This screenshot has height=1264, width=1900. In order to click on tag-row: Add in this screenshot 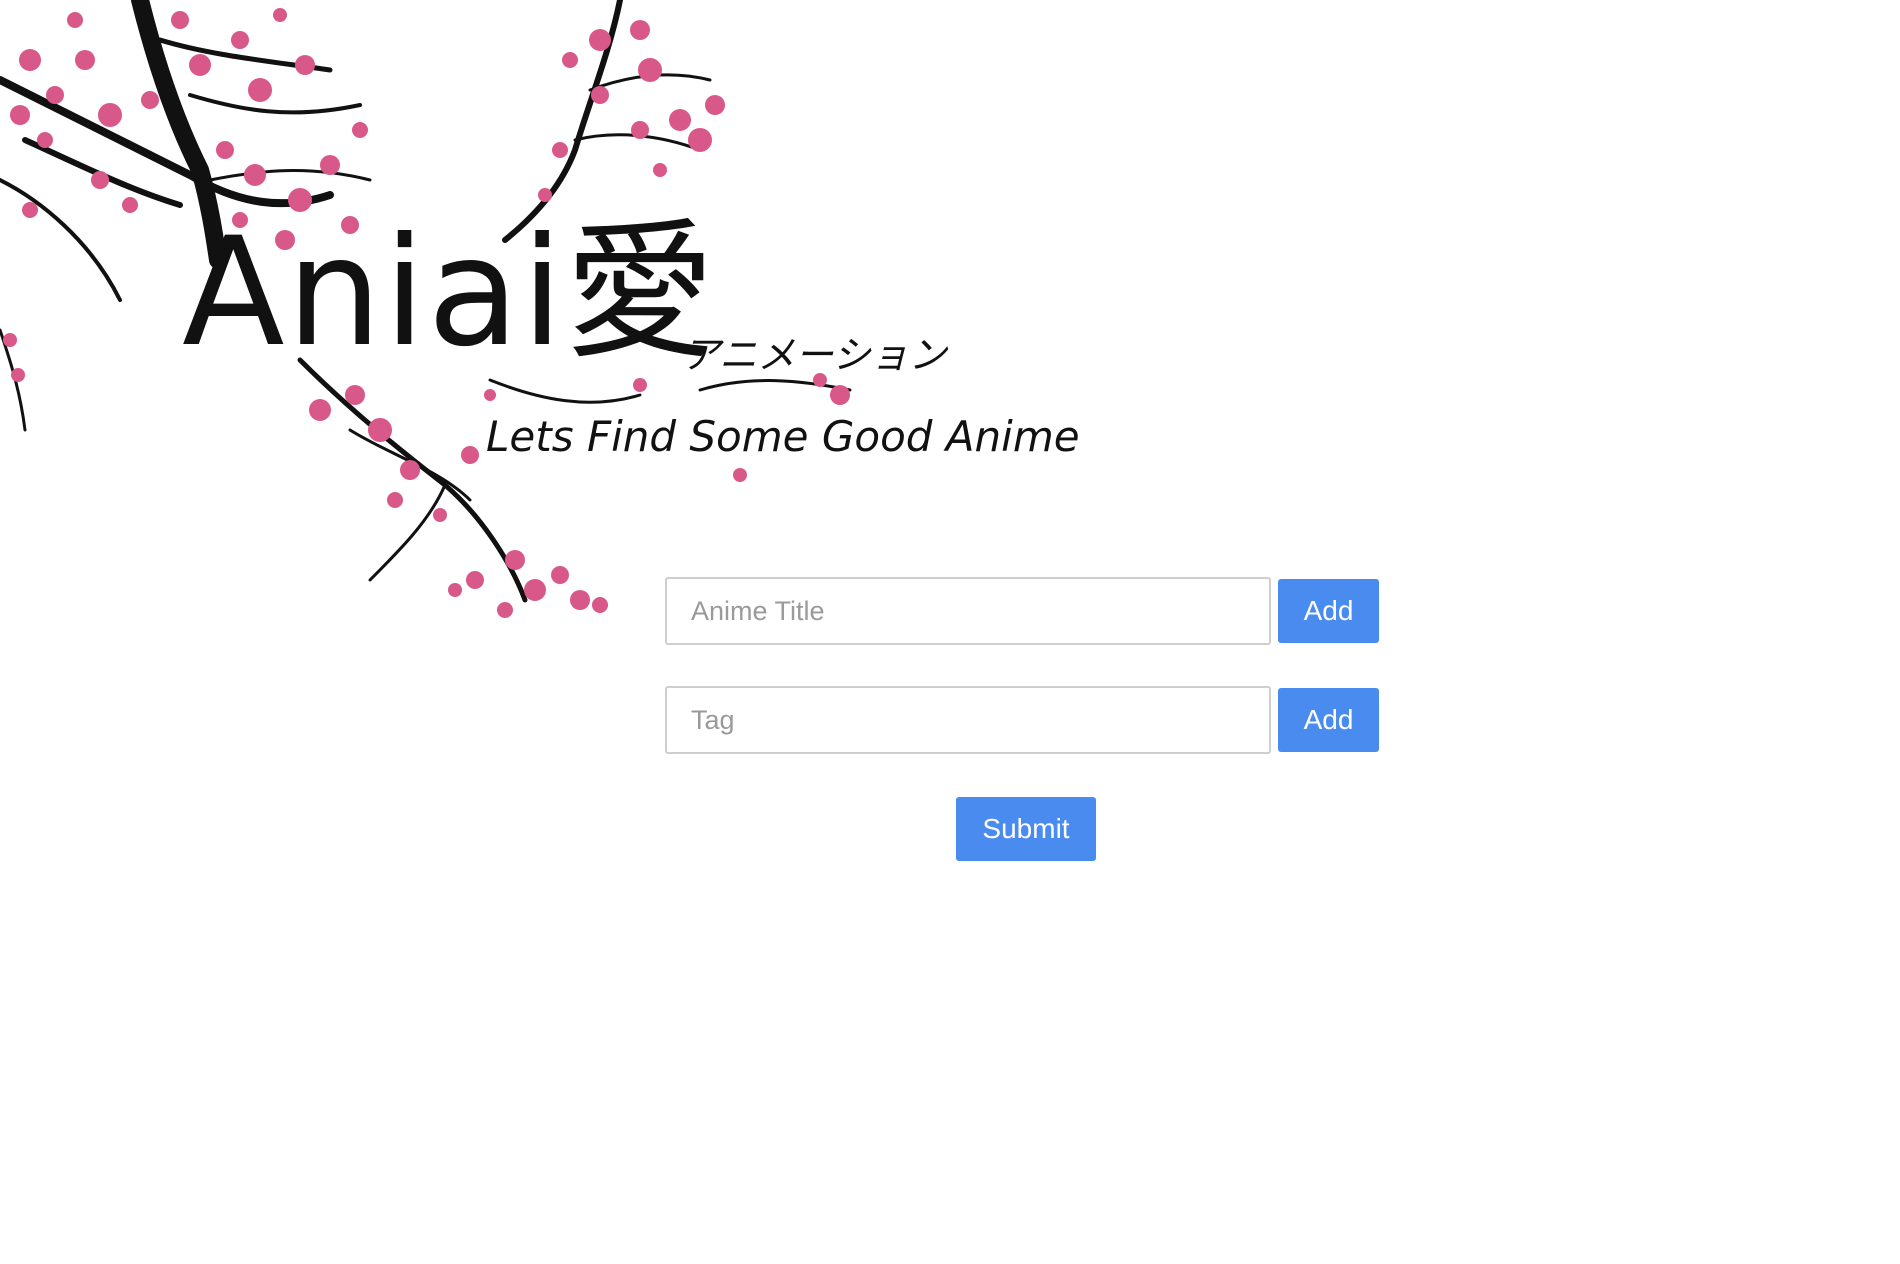, I will do `click(1023, 720)`.